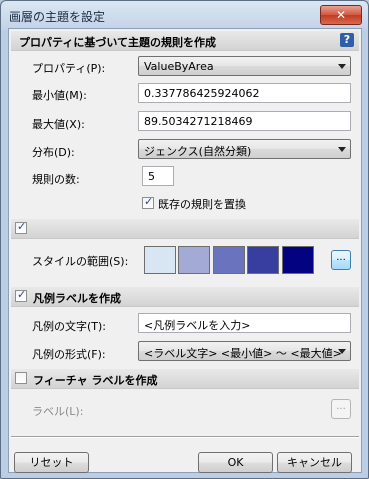 This screenshot has height=479, width=369. What do you see at coordinates (80, 261) in the screenshot?
I see `style-range-label: スタイルの範囲(S):` at bounding box center [80, 261].